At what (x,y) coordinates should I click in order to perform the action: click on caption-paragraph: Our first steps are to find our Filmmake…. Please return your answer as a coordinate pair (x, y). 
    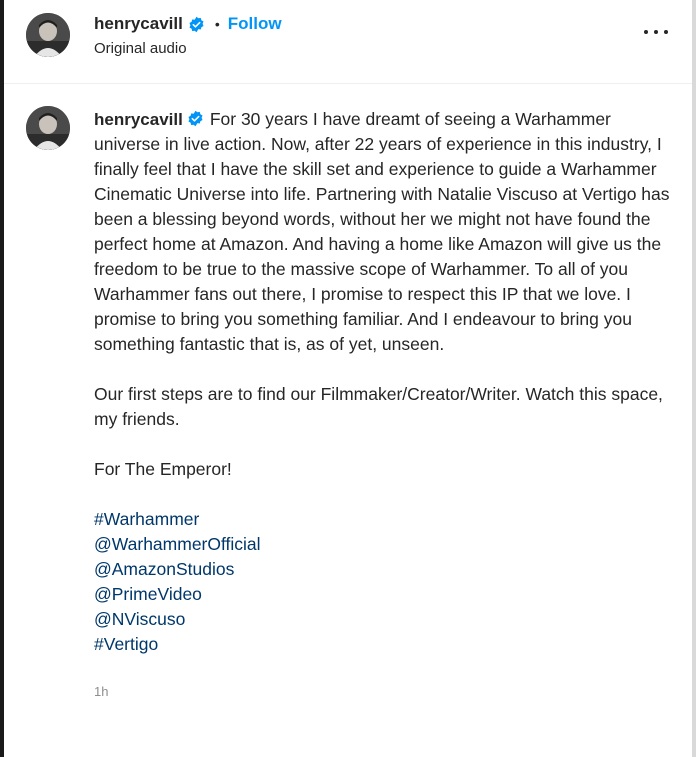
    Looking at the image, I should click on (378, 406).